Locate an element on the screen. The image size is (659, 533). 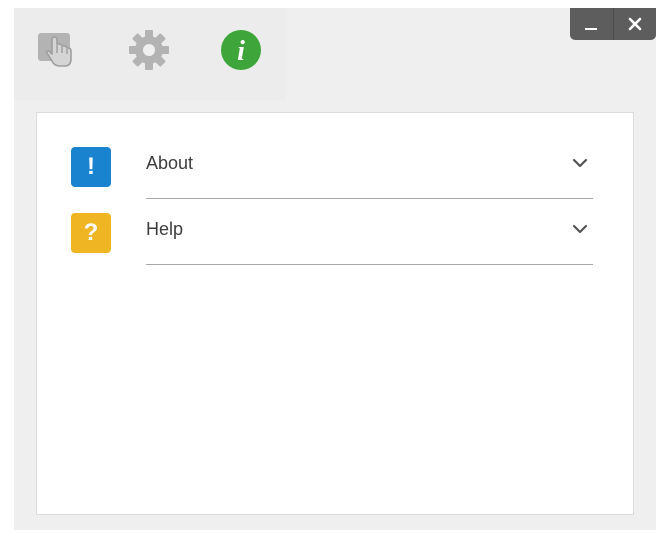
minimize-icon is located at coordinates (591, 29).